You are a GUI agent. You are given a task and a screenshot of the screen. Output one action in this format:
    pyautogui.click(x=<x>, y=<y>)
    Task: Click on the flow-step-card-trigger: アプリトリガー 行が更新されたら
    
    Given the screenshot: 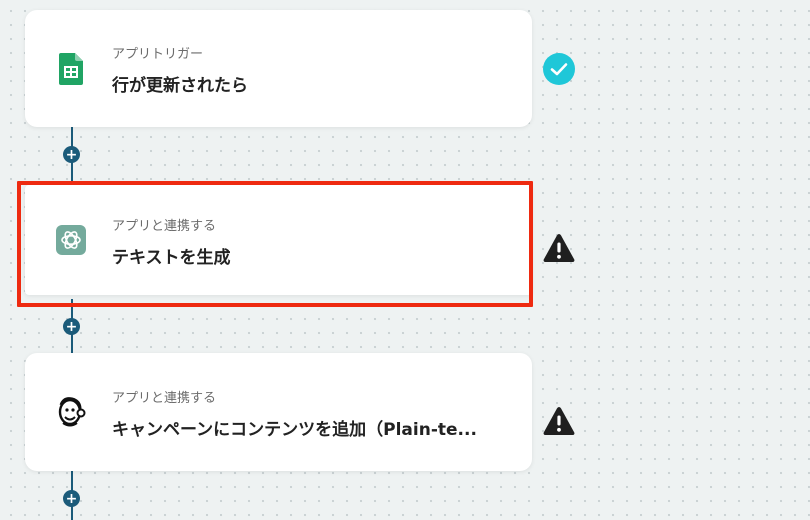 What is the action you would take?
    pyautogui.click(x=278, y=68)
    